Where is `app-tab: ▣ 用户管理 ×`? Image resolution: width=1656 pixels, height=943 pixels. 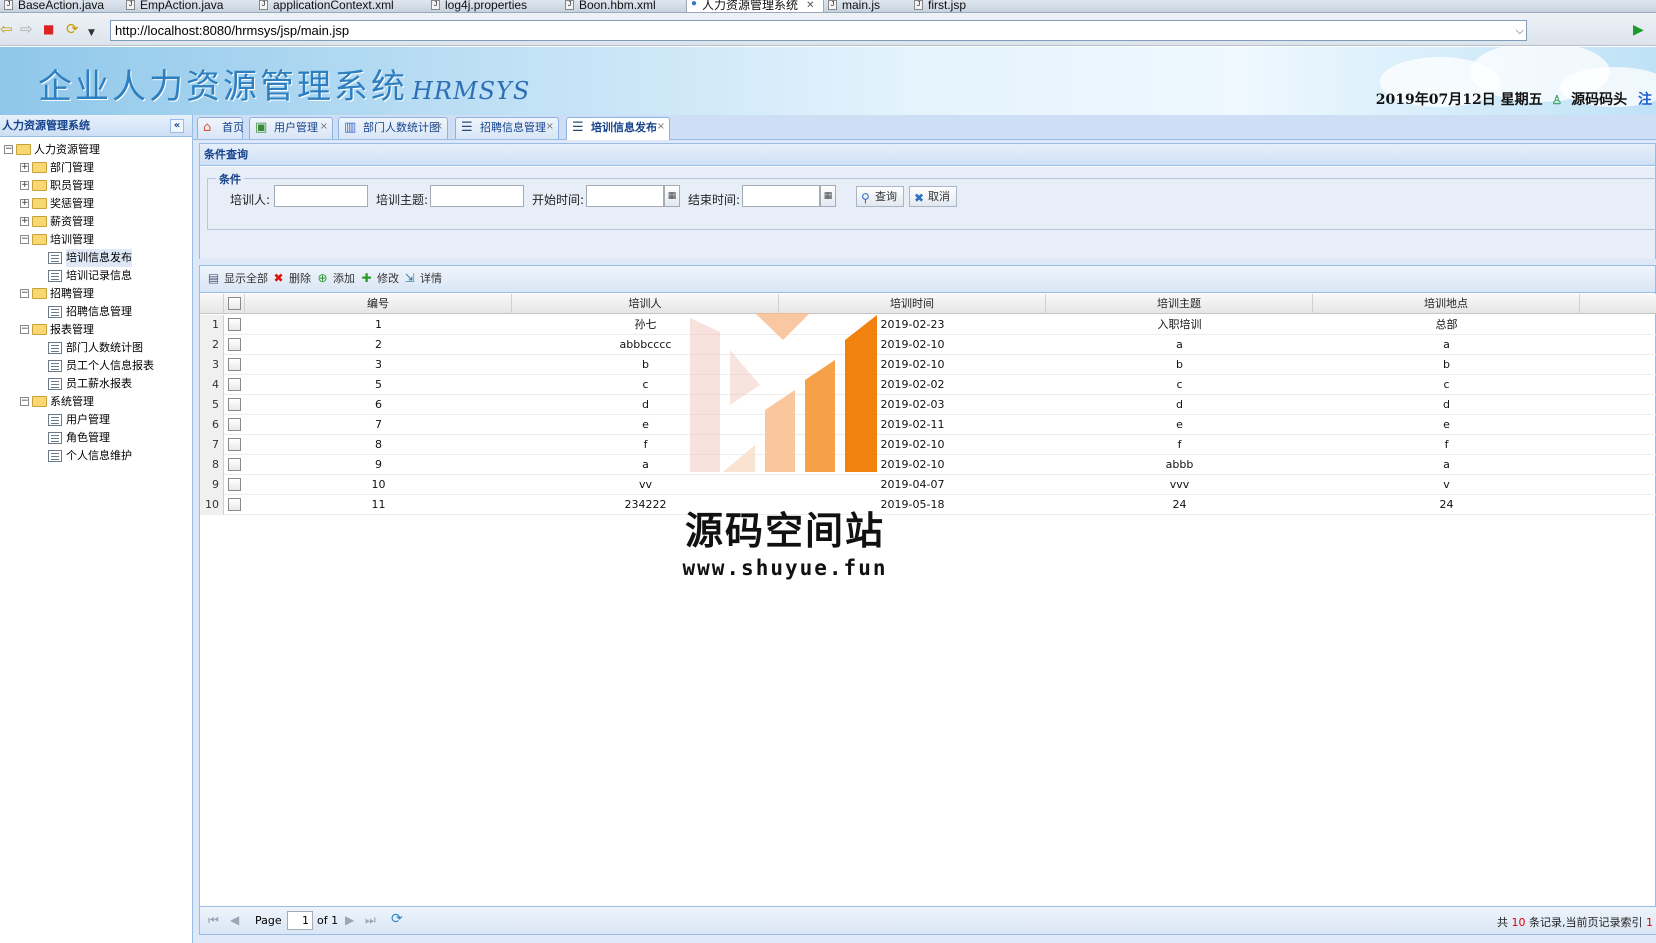
app-tab: ▣ 用户管理 × is located at coordinates (291, 128).